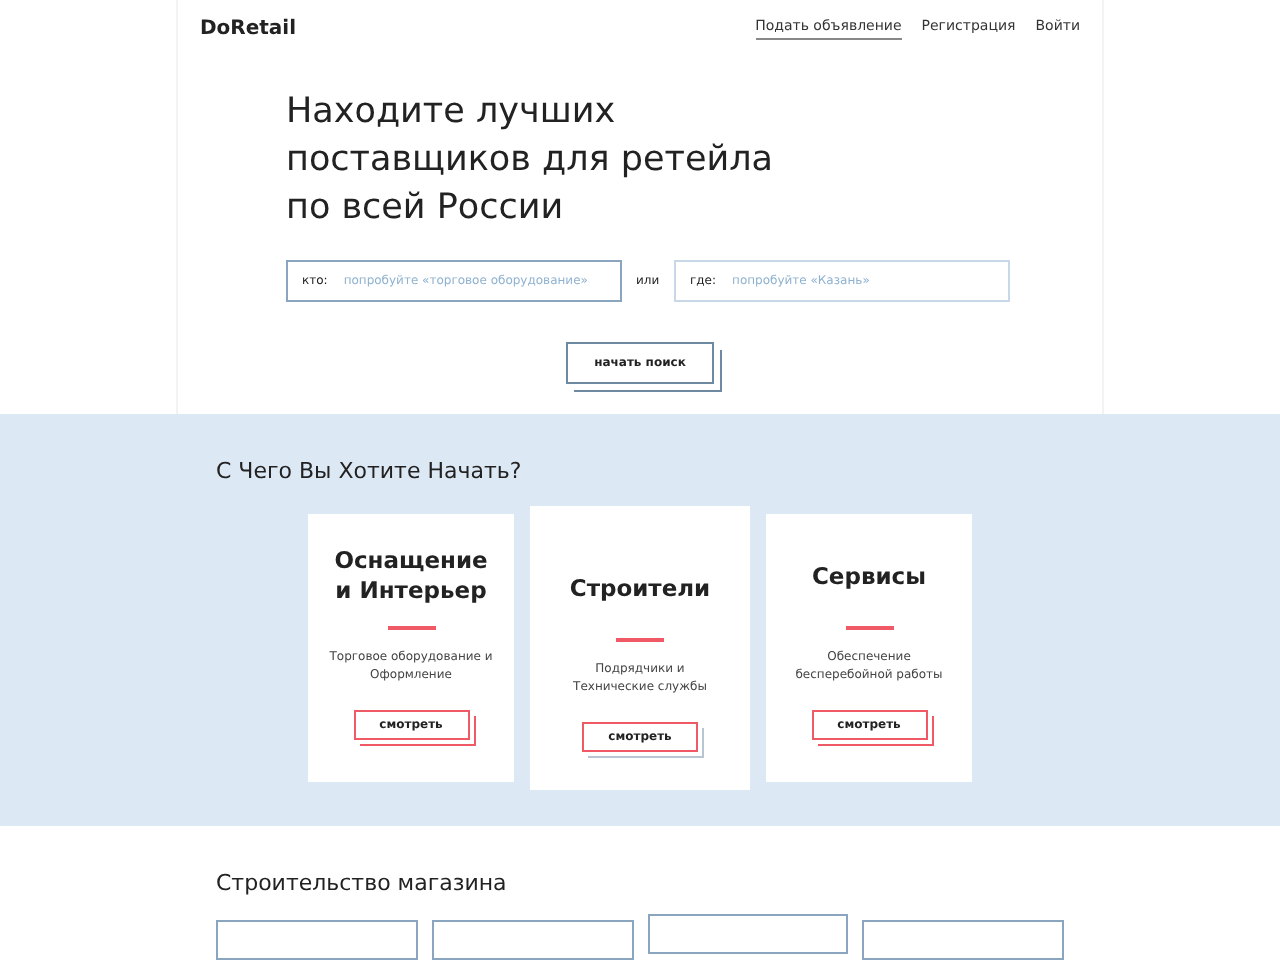  Describe the element at coordinates (531, 161) in the screenshot. I see `hero-title: Находите лучших поставщиков для ретейла по всей России` at that location.